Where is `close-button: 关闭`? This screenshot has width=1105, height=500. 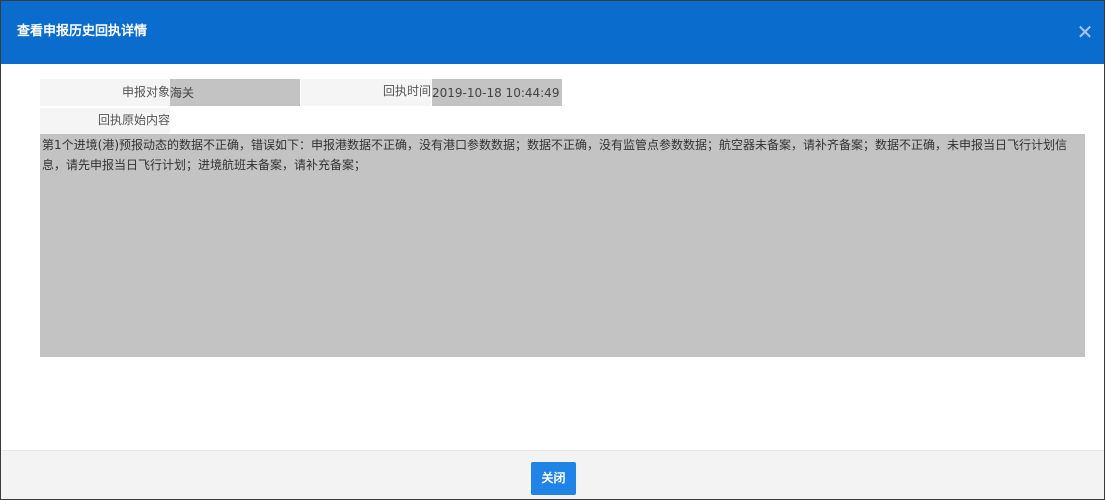 close-button: 关闭 is located at coordinates (553, 478).